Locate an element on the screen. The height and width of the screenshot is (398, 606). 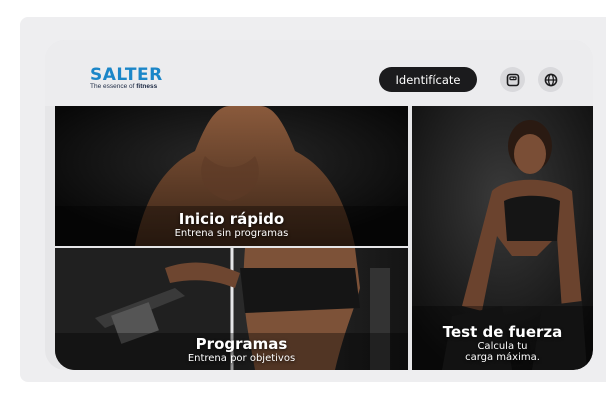
quick-start-label: Inicio rápido Entrena sin programas is located at coordinates (231, 225).